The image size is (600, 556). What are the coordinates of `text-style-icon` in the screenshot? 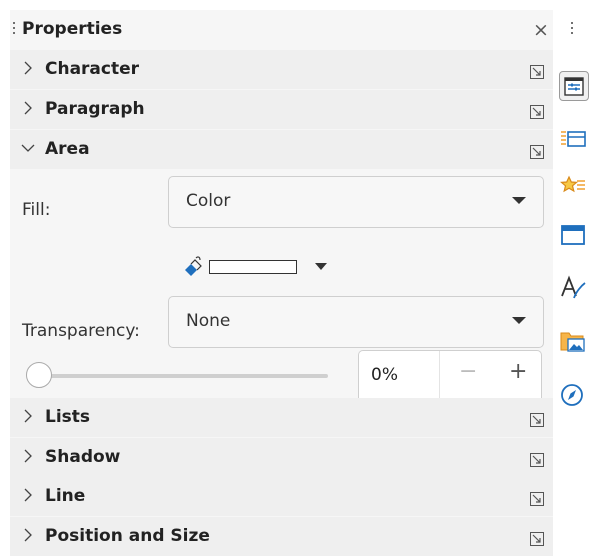 It's located at (573, 287).